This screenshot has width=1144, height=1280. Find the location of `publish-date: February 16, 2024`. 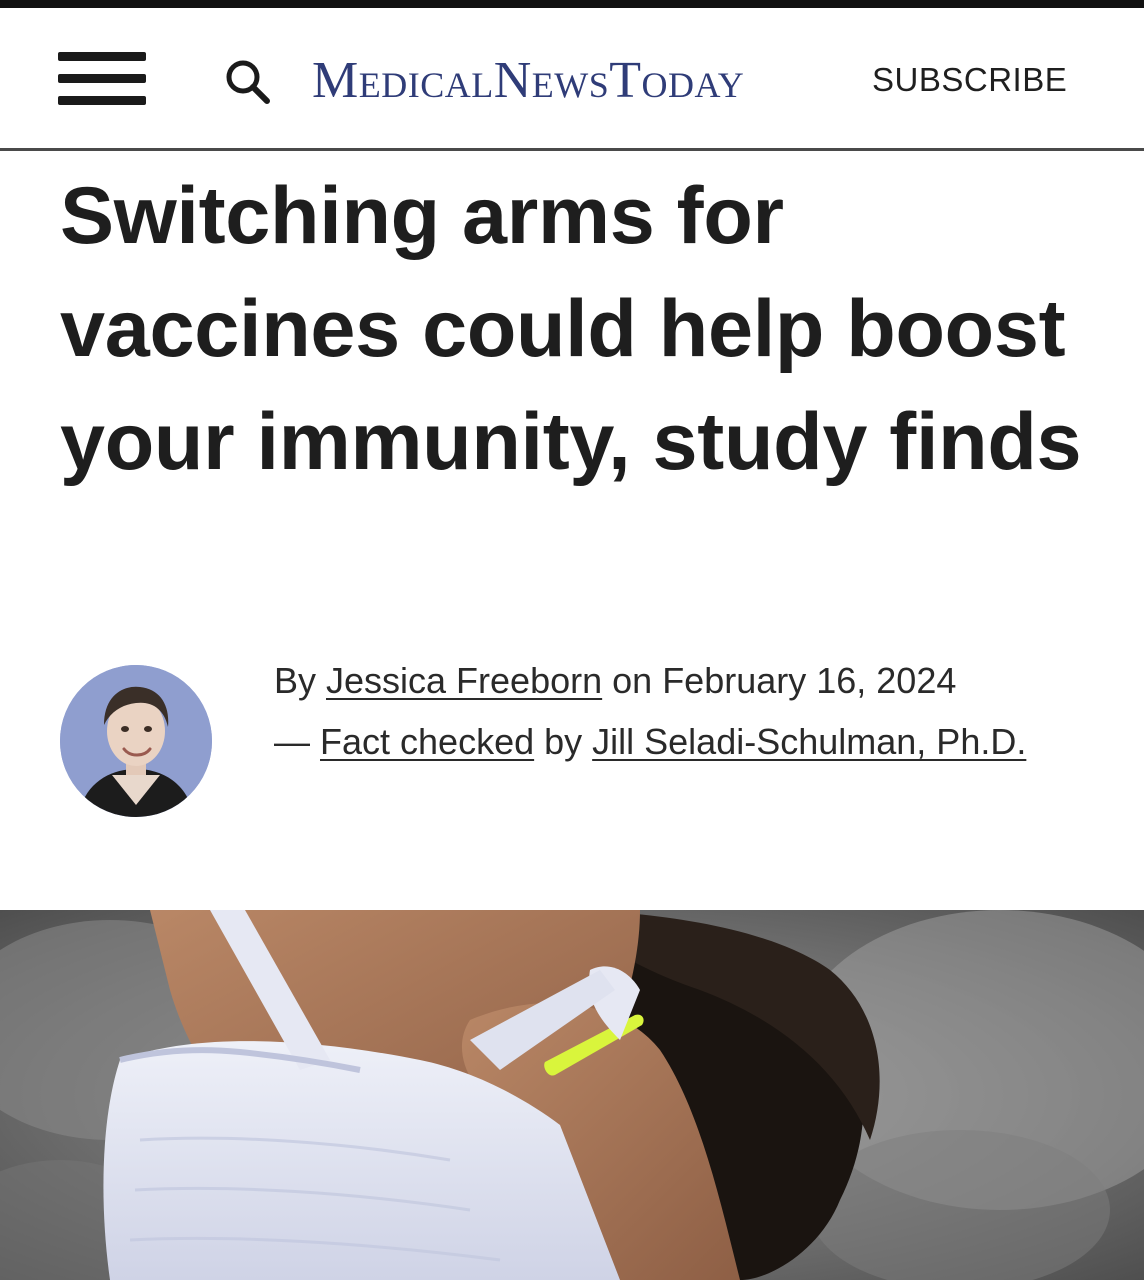

publish-date: February 16, 2024 is located at coordinates (809, 680).